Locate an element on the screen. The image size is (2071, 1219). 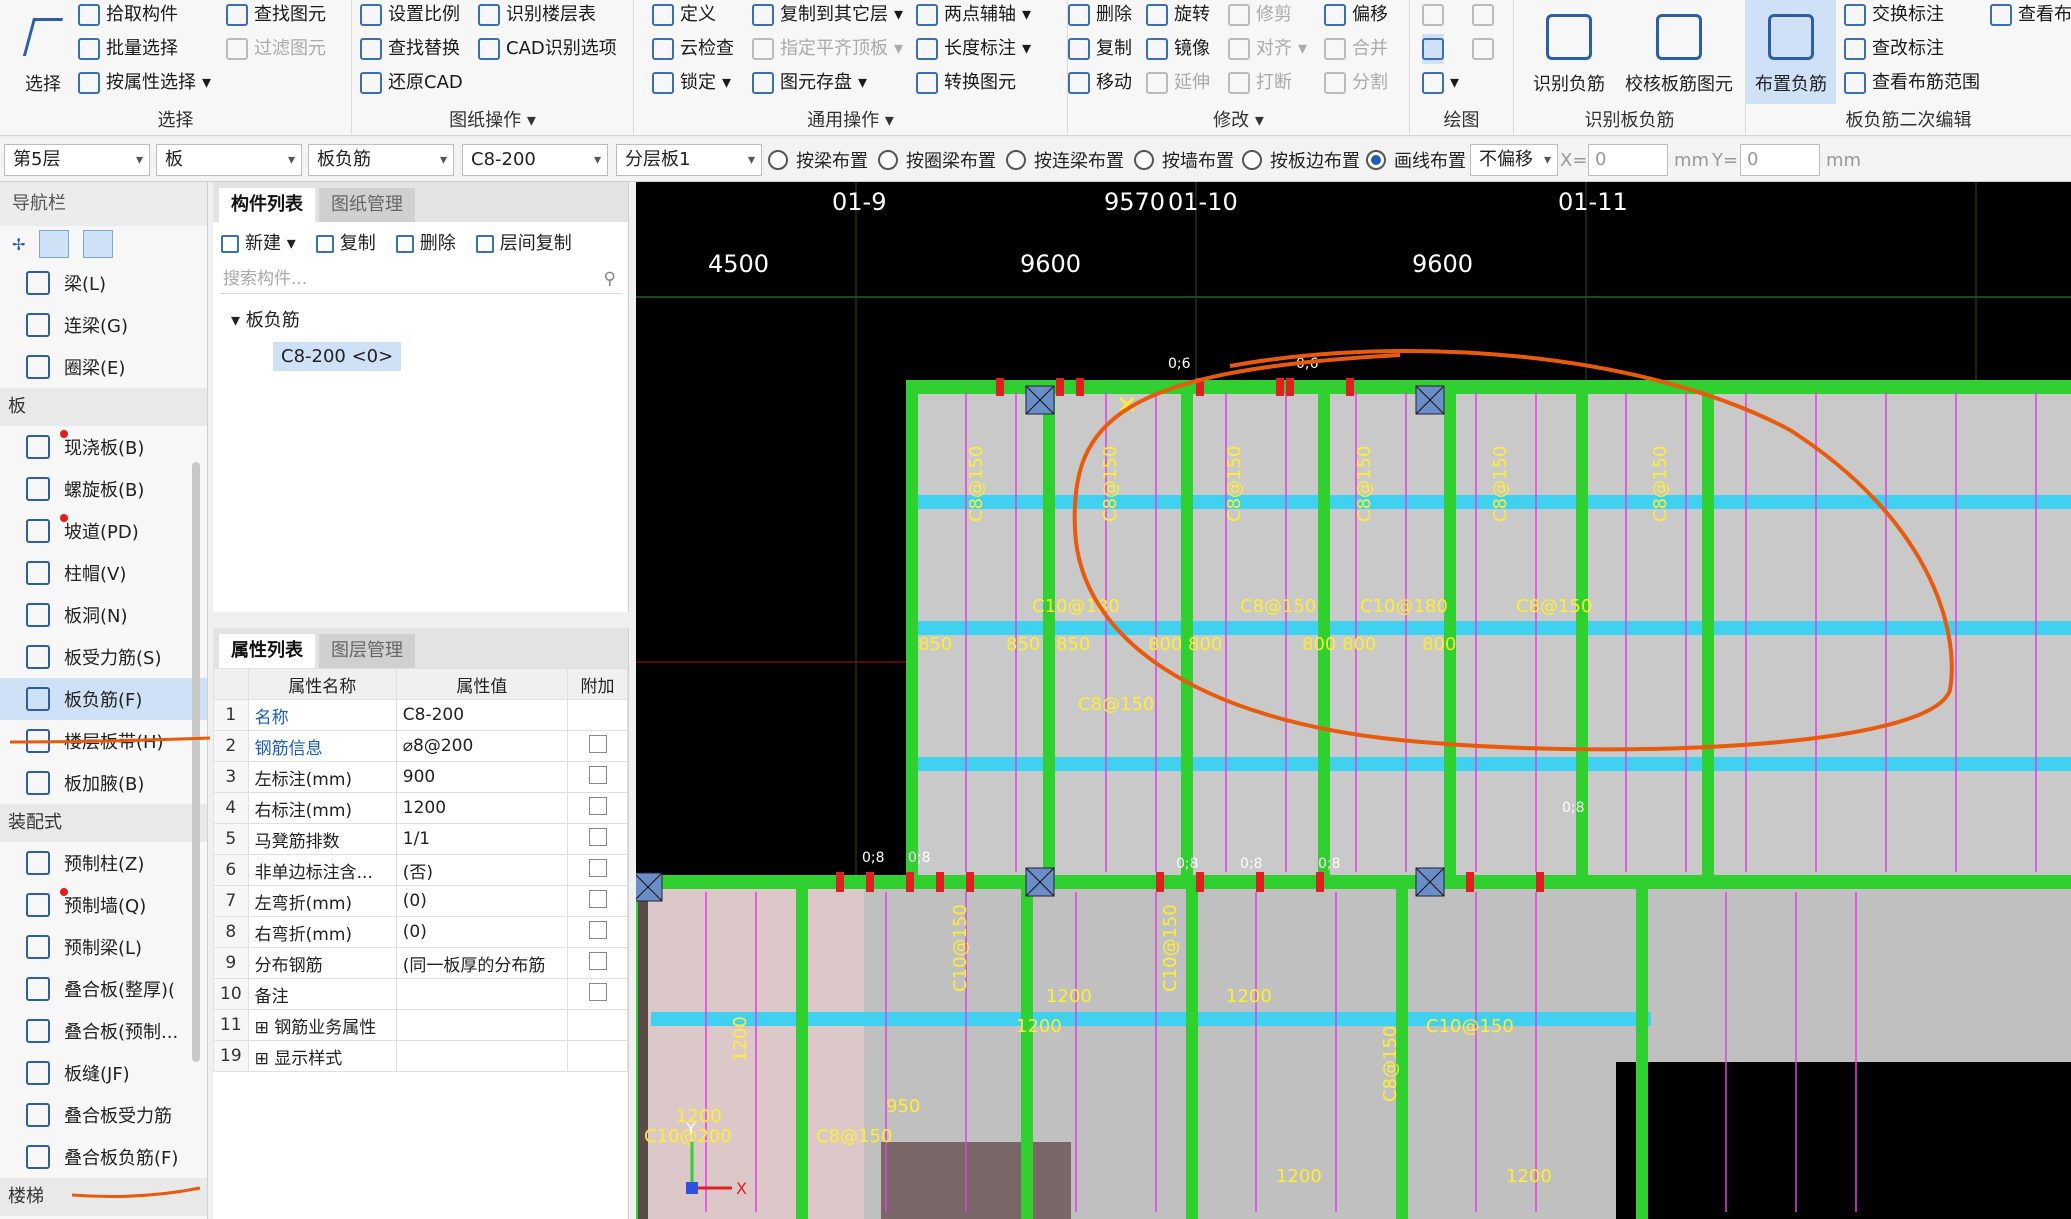
radio-by-link-beam: 按连梁布置 is located at coordinates (1065, 160).